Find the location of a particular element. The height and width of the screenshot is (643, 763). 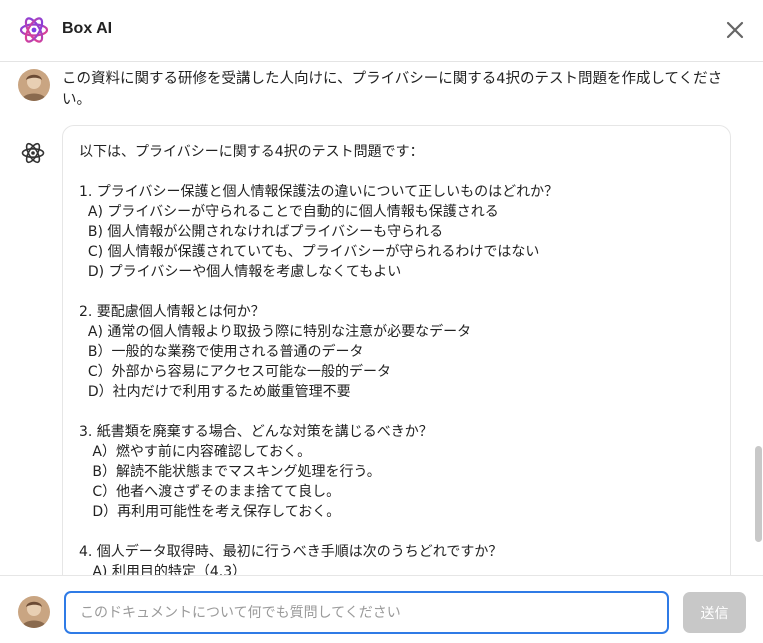

composer-user-avatar is located at coordinates (34, 612).